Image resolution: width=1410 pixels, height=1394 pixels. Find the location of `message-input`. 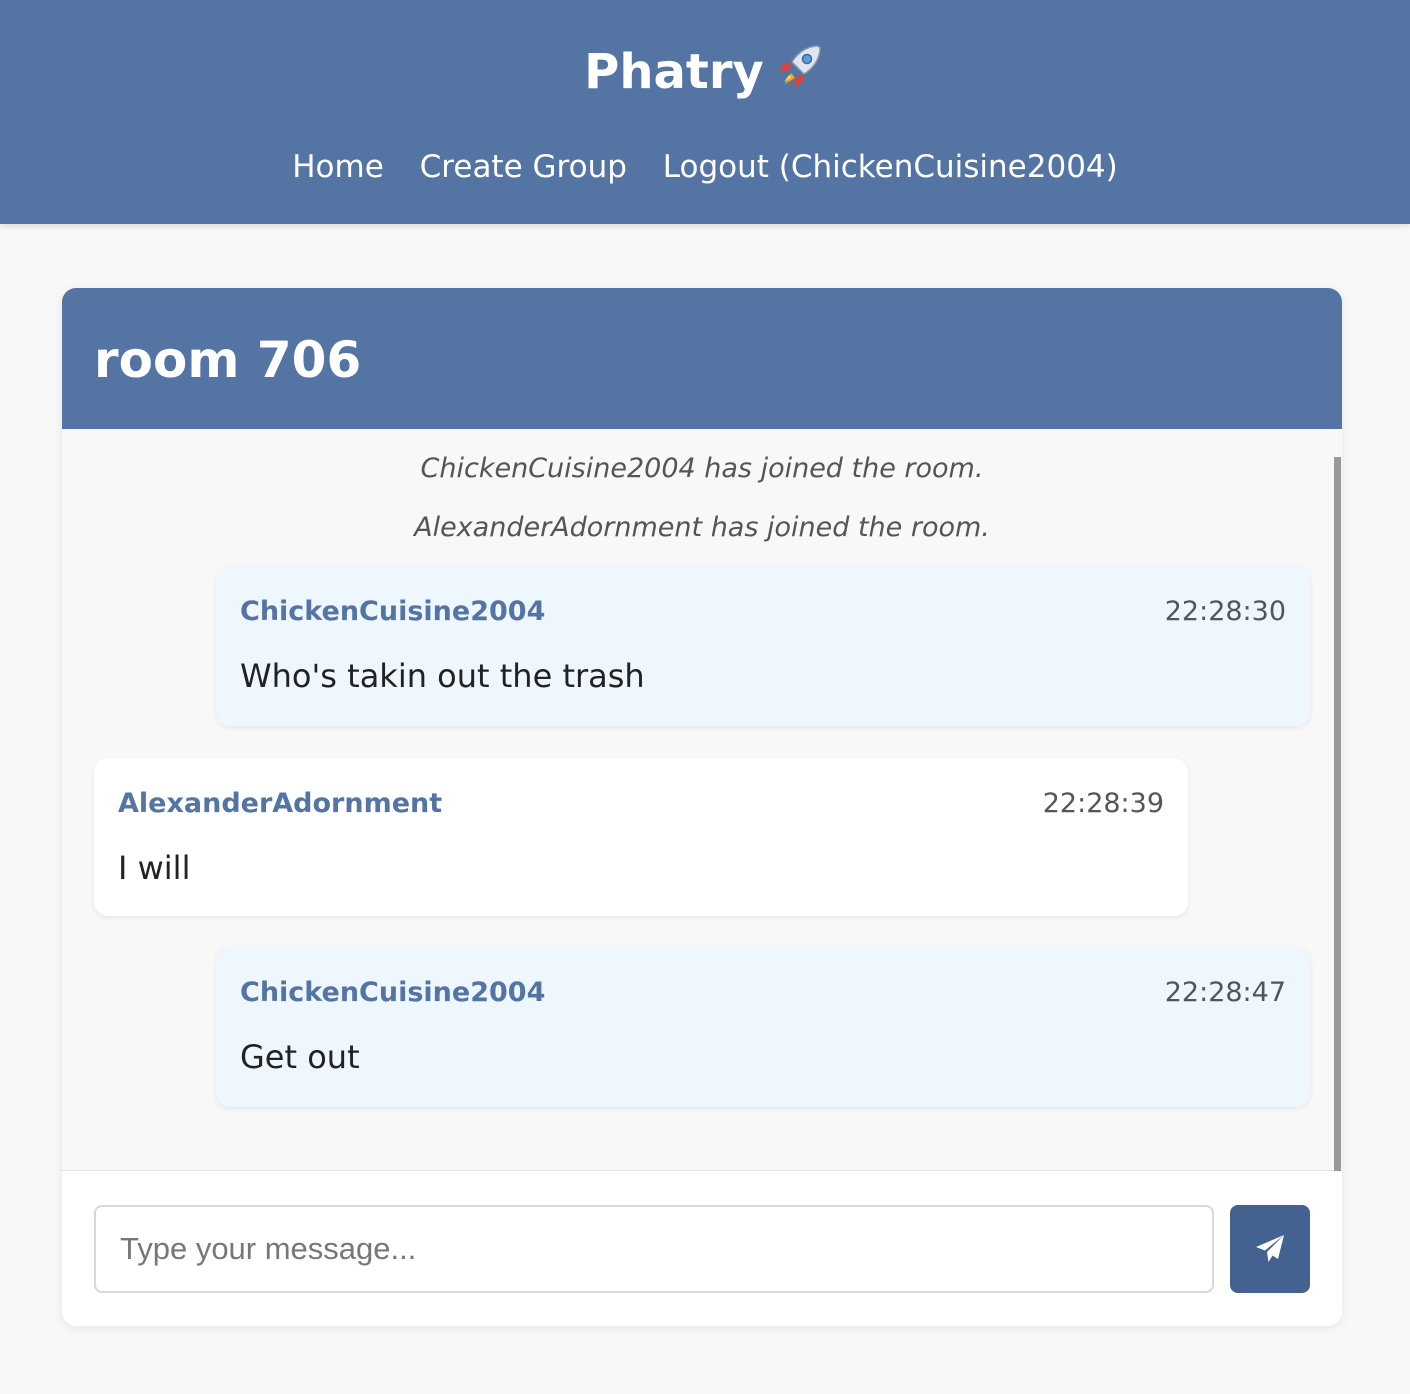

message-input is located at coordinates (654, 1249).